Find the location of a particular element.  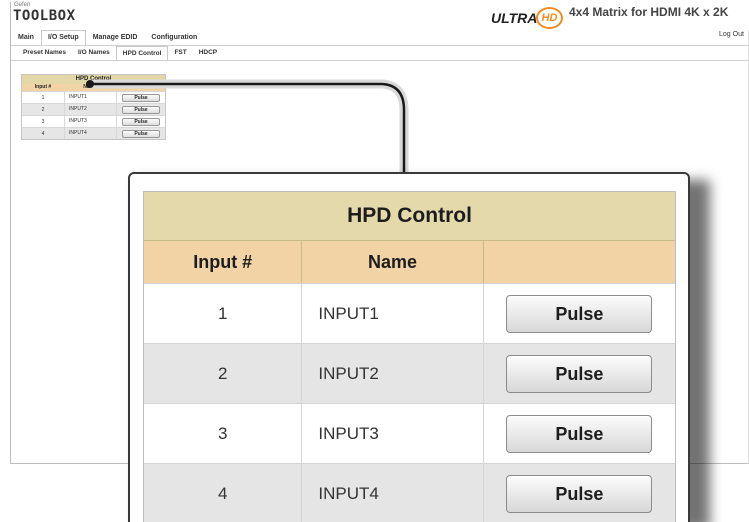

column-header-input: Input # is located at coordinates (223, 262).